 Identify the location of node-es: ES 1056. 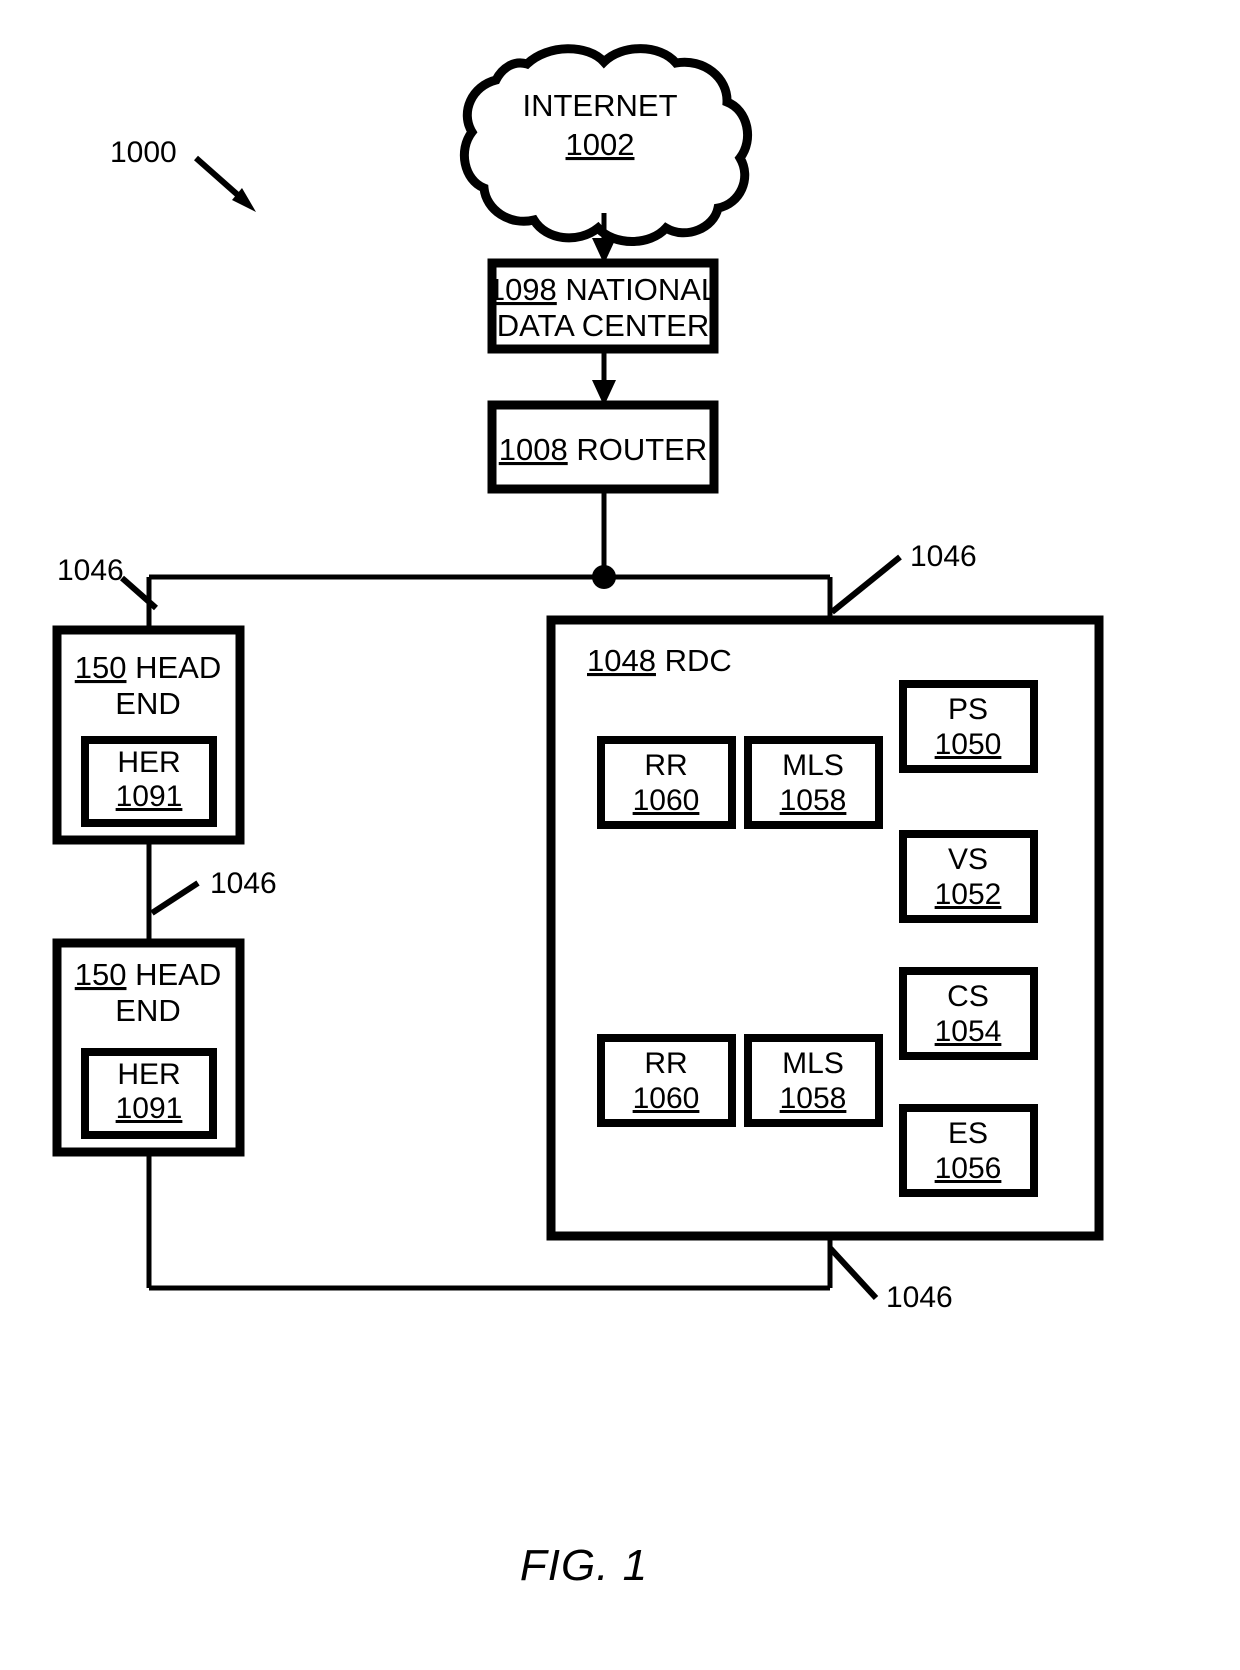
(968, 1150).